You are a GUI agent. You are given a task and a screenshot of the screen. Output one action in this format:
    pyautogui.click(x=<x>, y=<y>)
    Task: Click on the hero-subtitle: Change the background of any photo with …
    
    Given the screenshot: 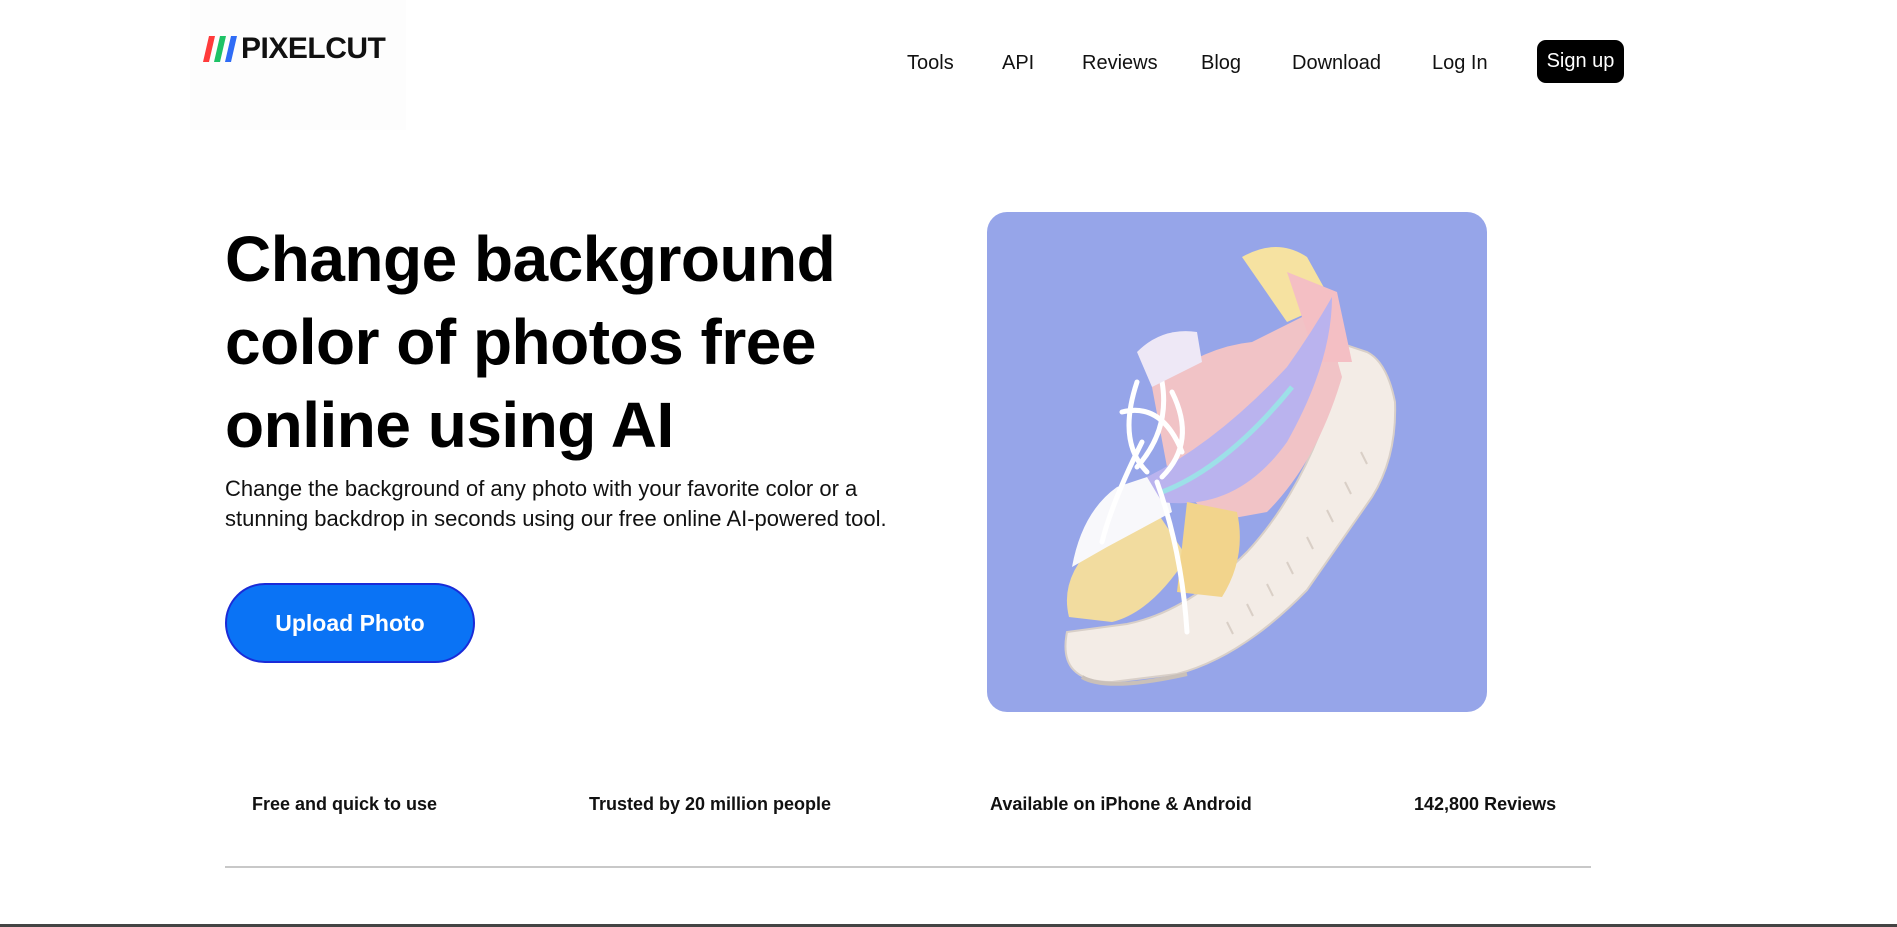 What is the action you would take?
    pyautogui.click(x=556, y=503)
    